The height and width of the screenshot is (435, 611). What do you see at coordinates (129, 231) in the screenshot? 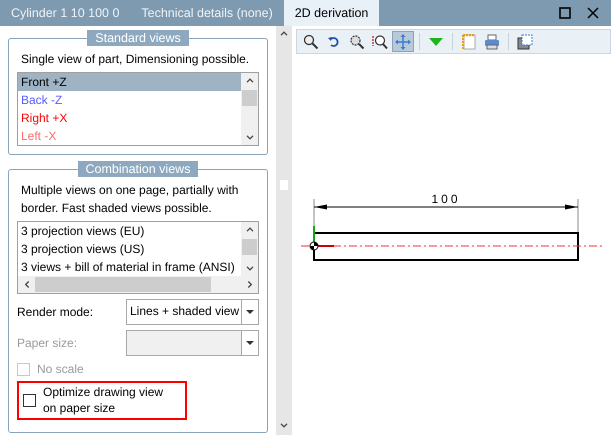
I see `list-item: 3 projection views (EU)` at bounding box center [129, 231].